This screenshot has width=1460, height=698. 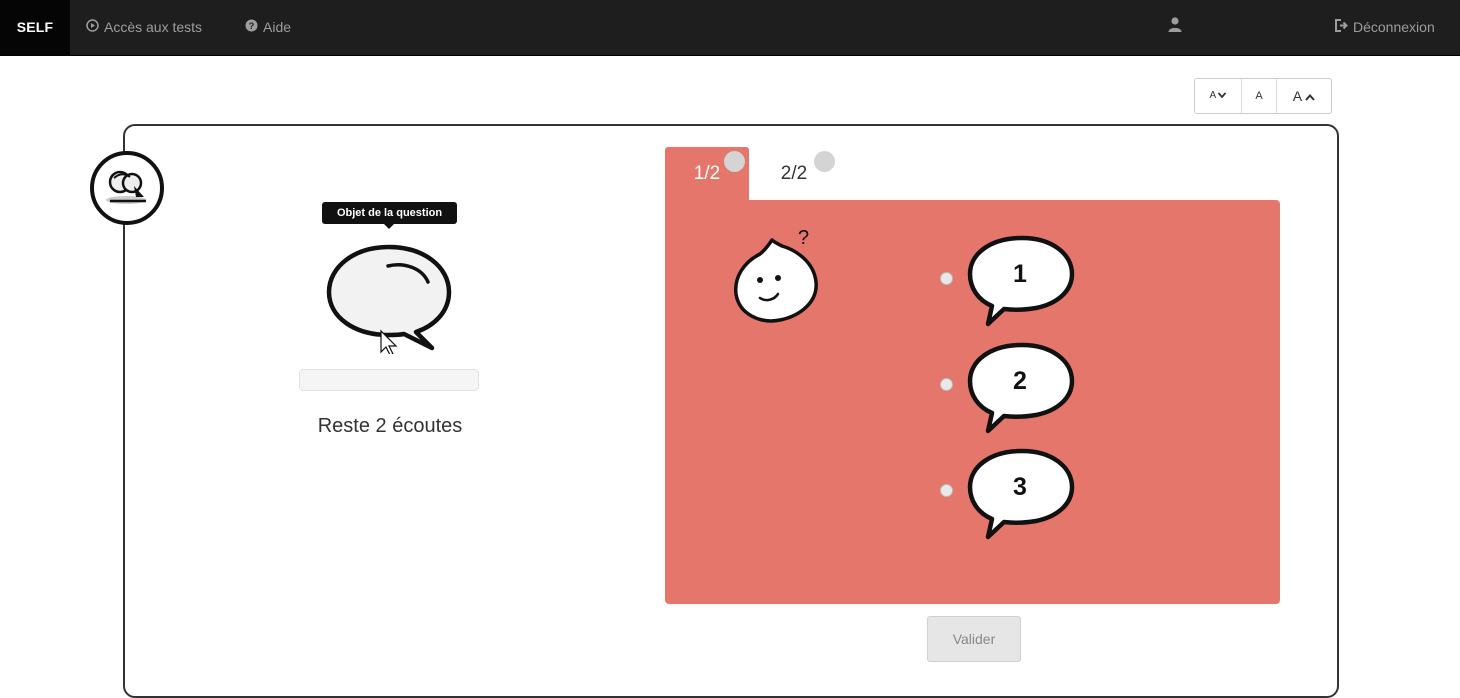 I want to click on font-decrease-button: A, so click(x=1218, y=96).